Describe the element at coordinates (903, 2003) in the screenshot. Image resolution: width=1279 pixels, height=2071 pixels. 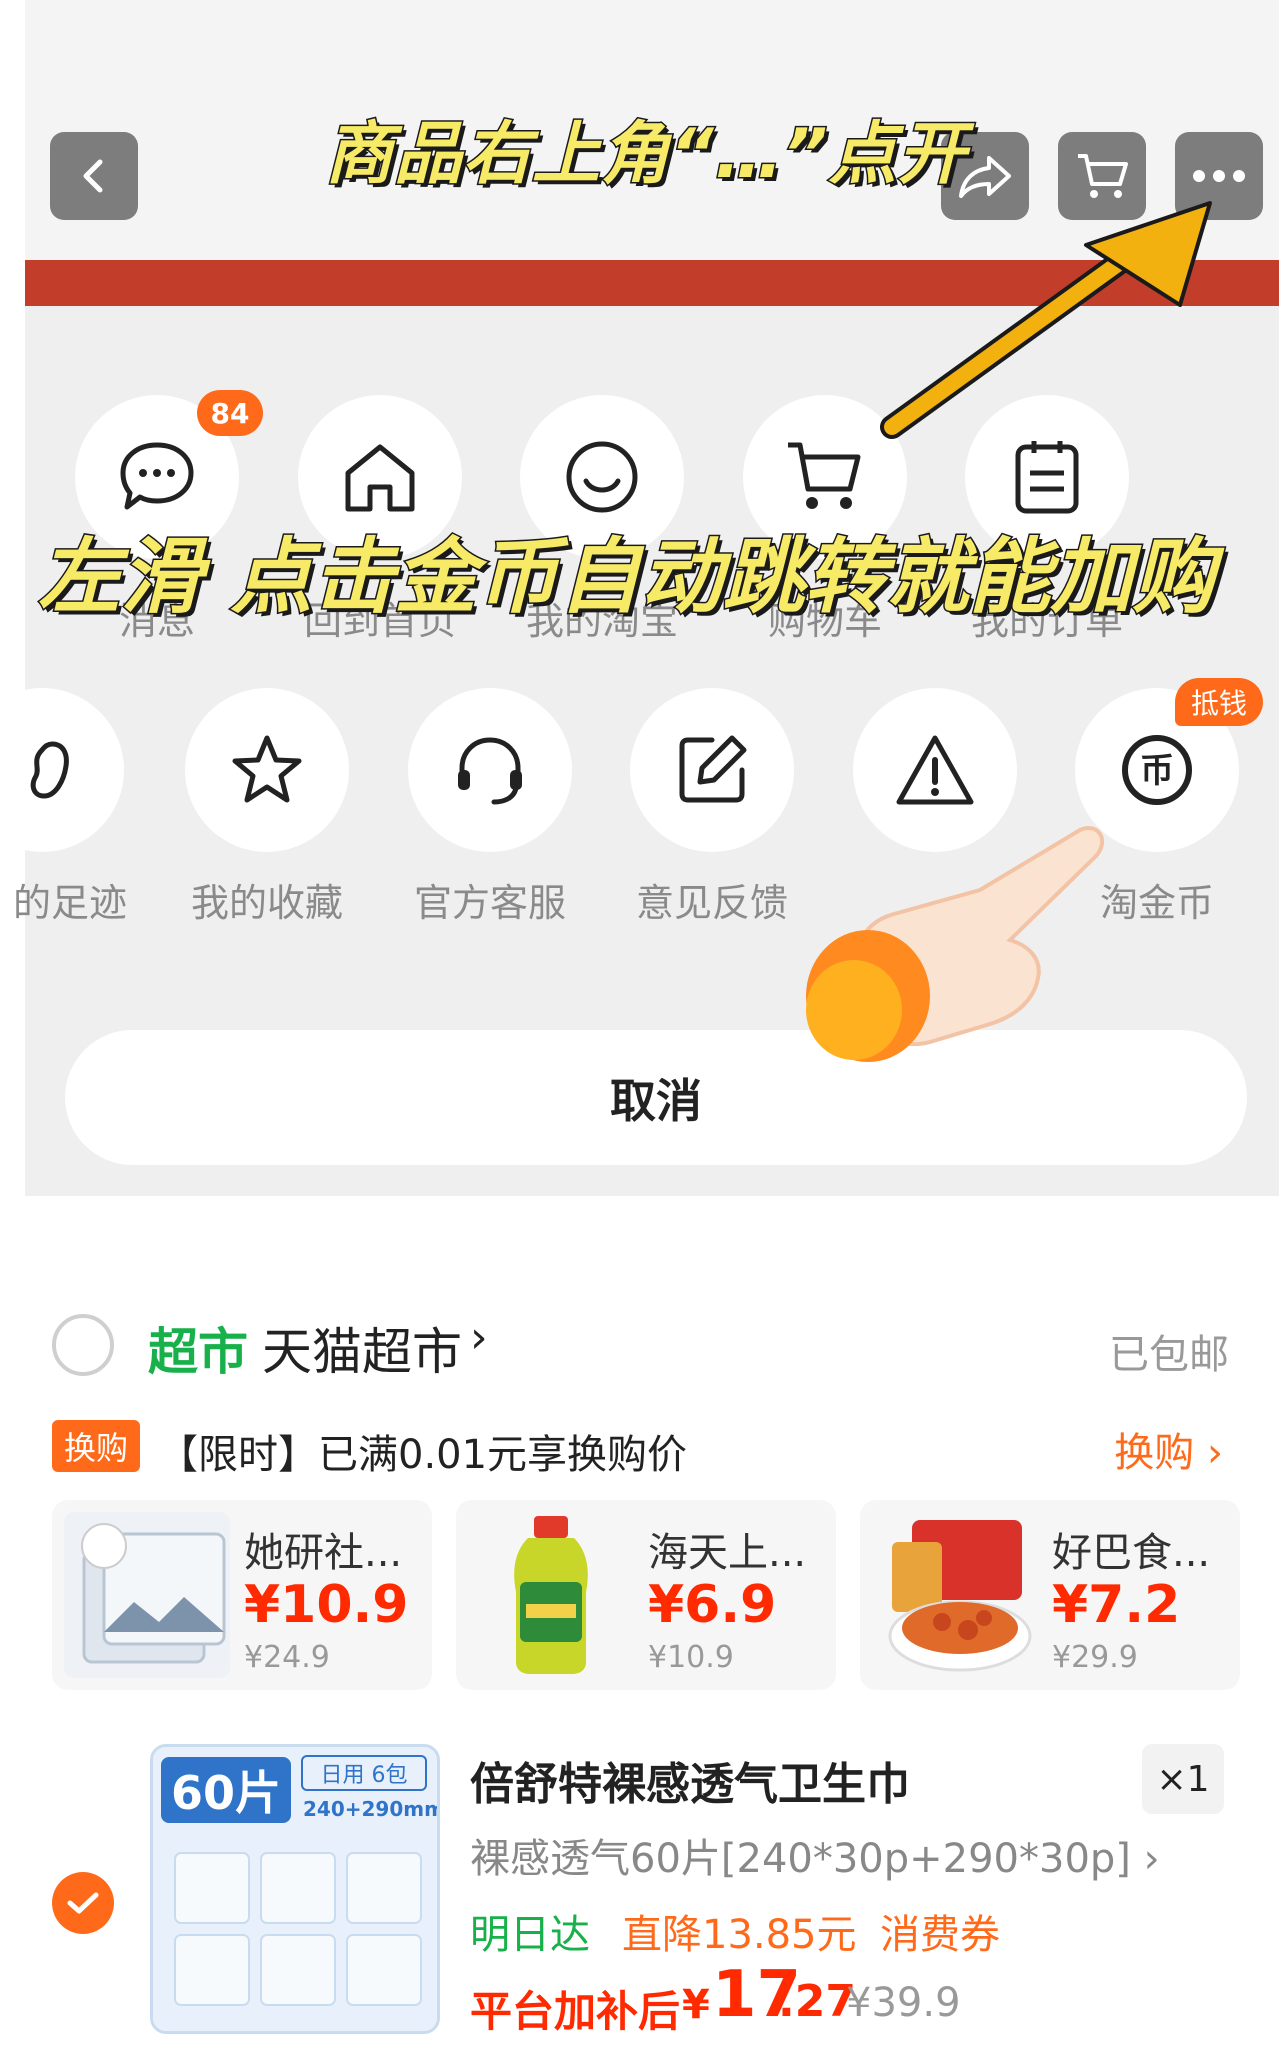
I see `original-price: ¥39.9` at that location.